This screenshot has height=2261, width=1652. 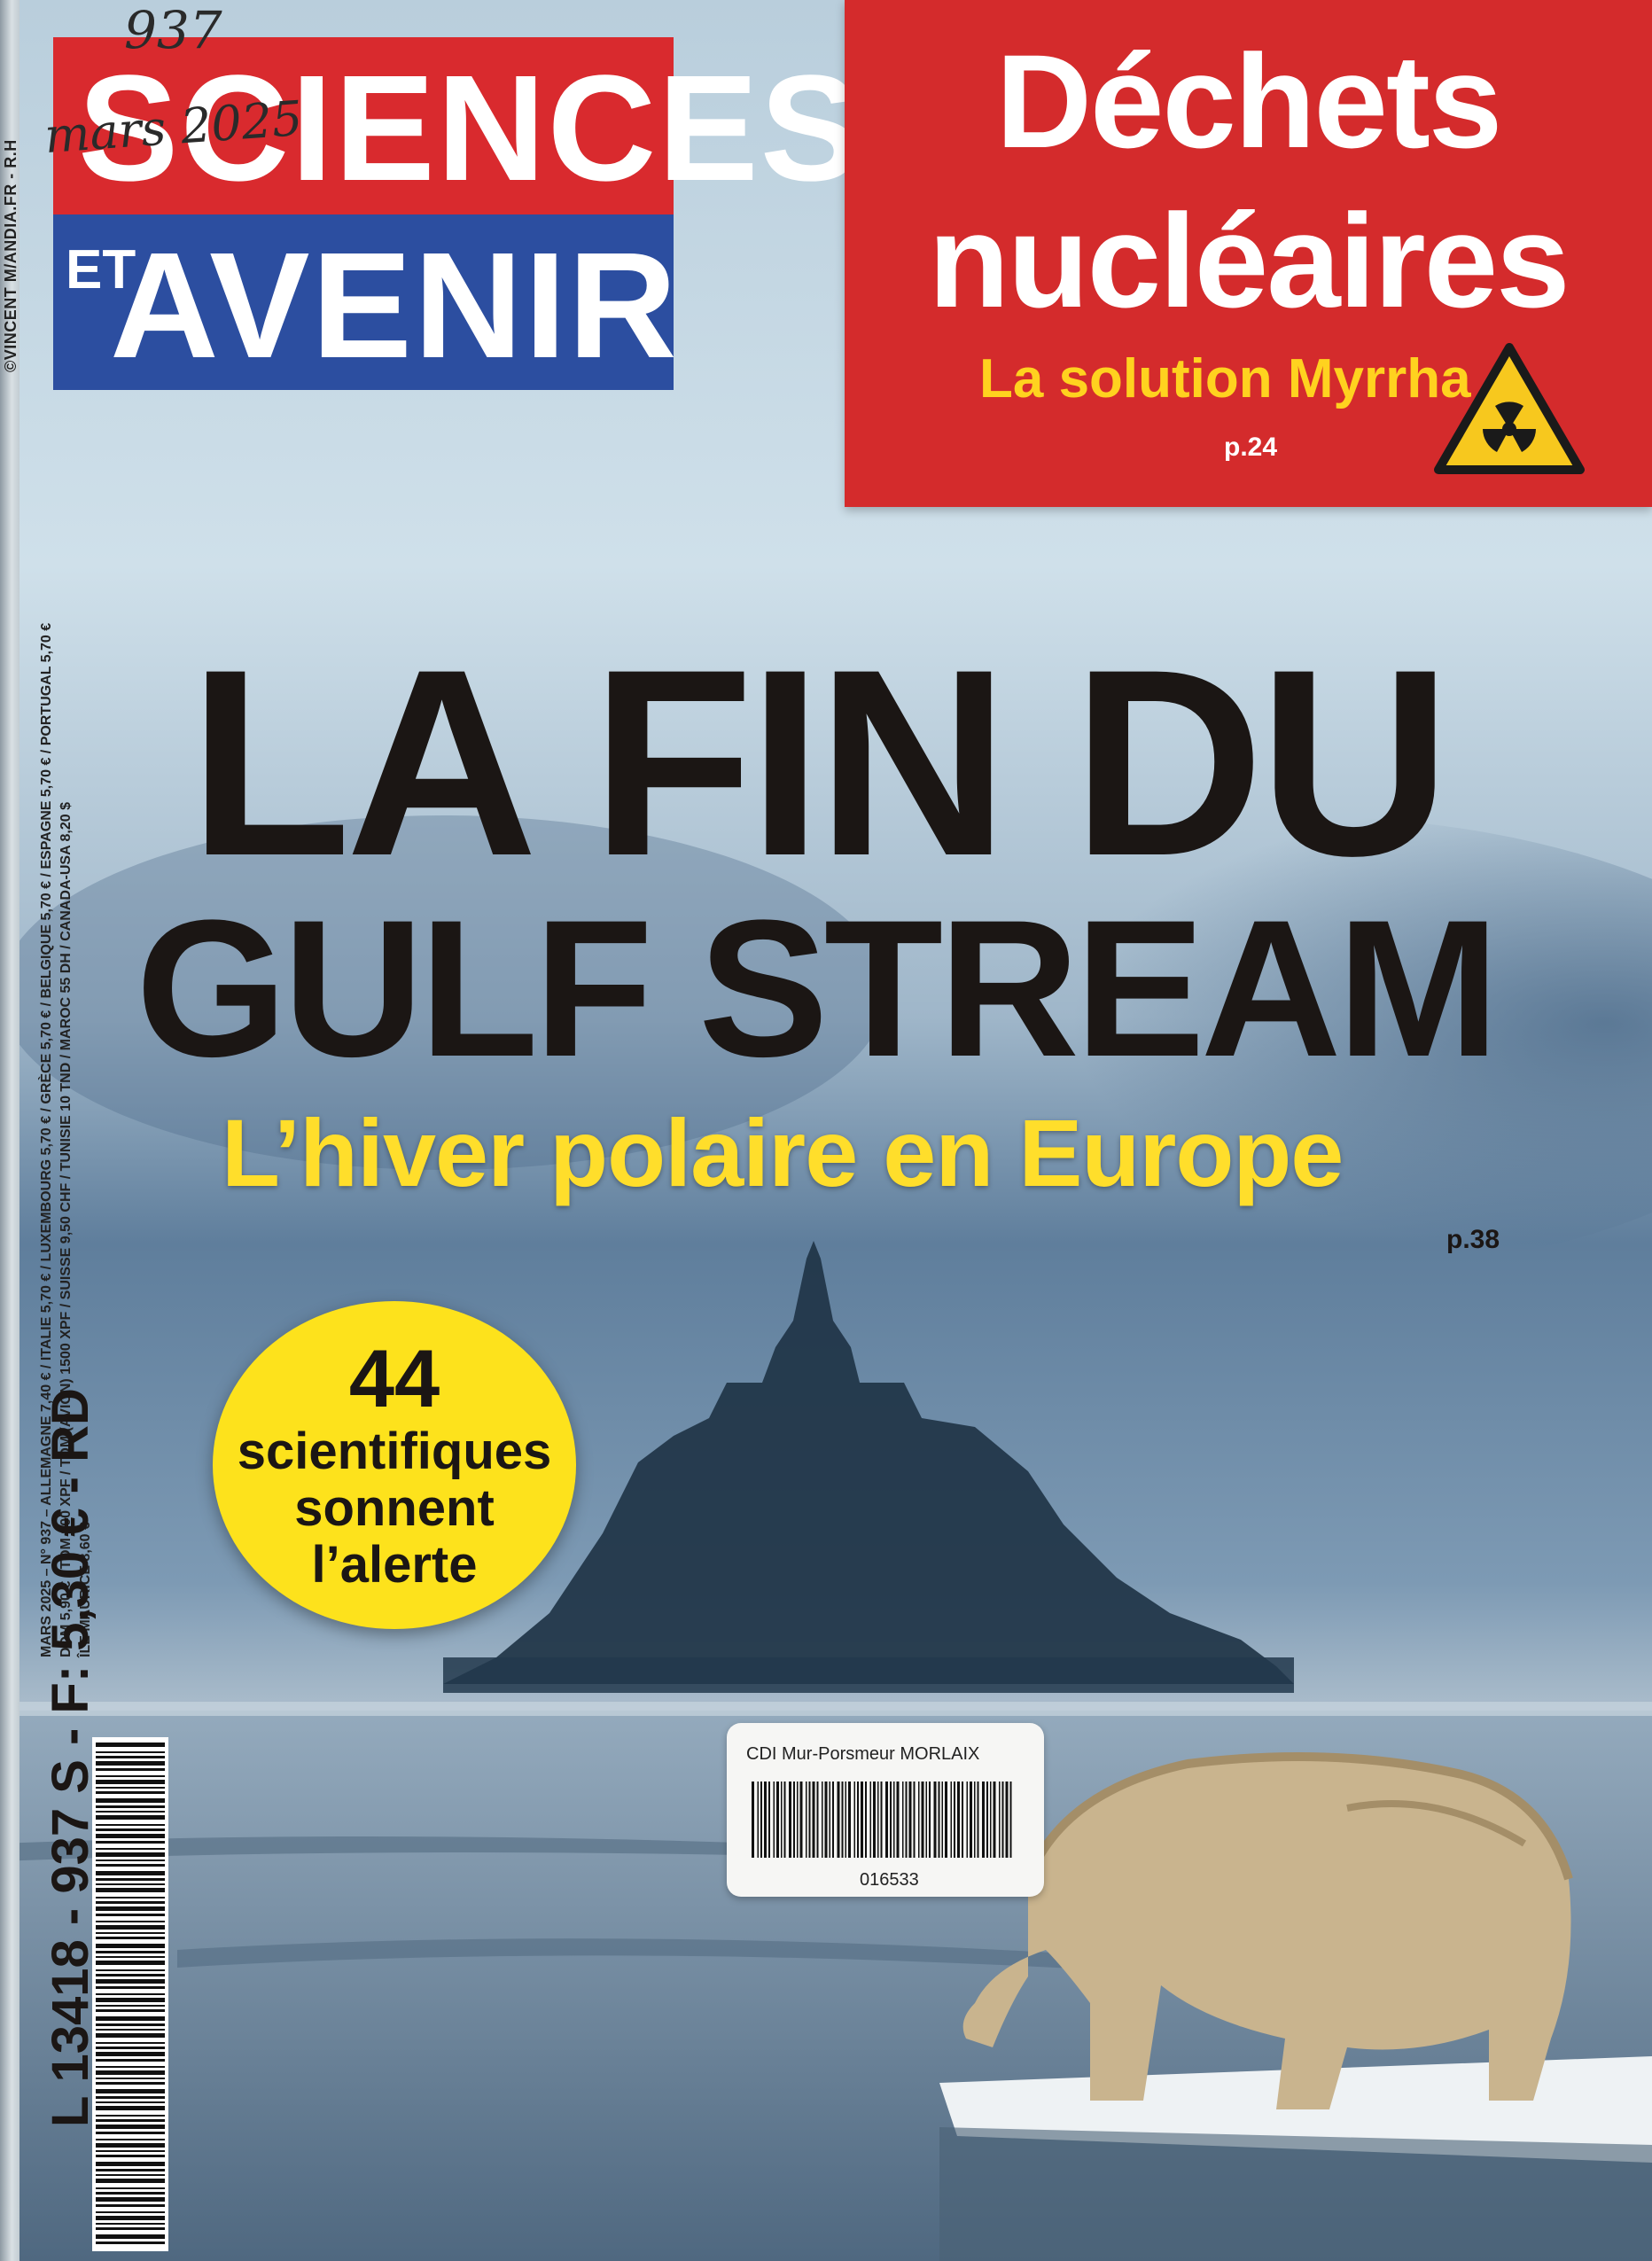 What do you see at coordinates (1251, 447) in the screenshot?
I see `feature-page-ref: p.24` at bounding box center [1251, 447].